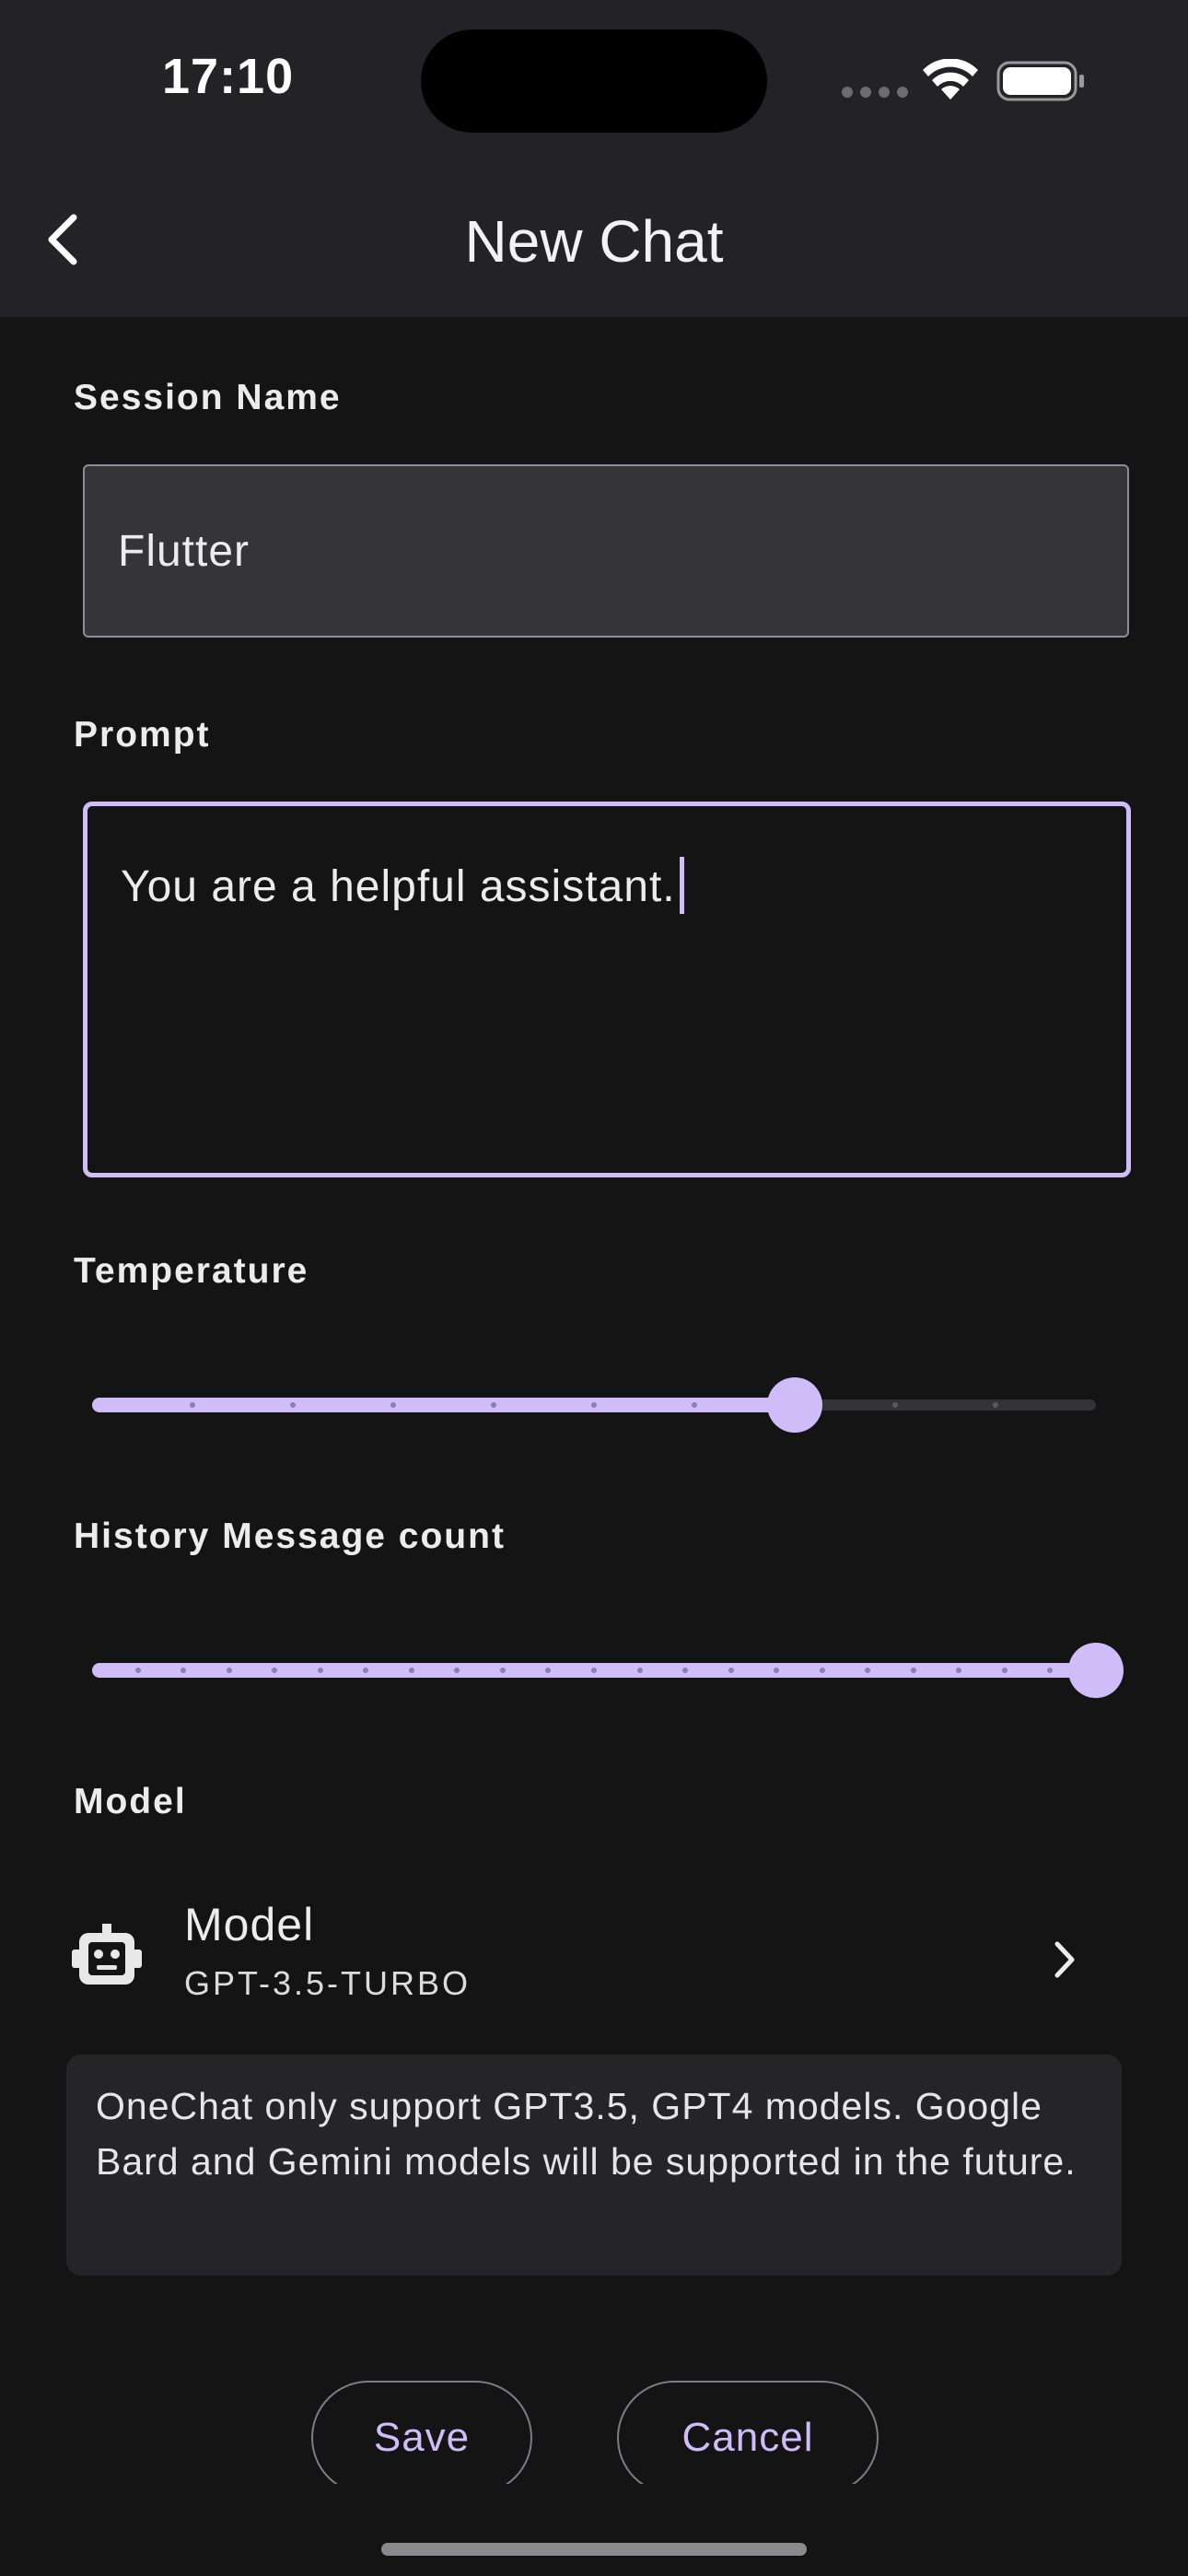  I want to click on model-row-title: Model, so click(249, 1924).